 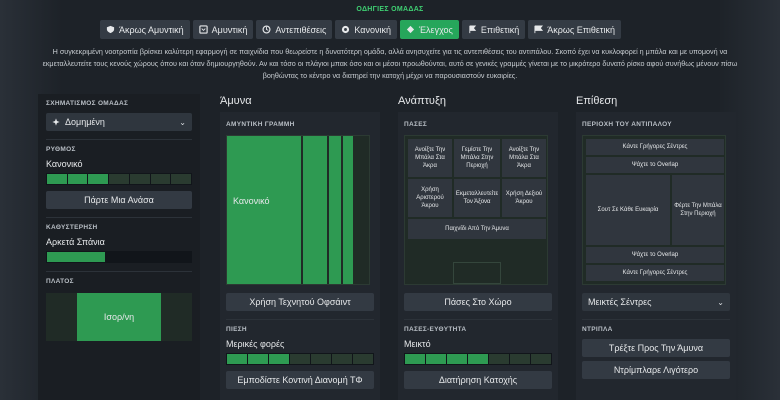 I want to click on shield-heart-icon, so click(x=110, y=29).